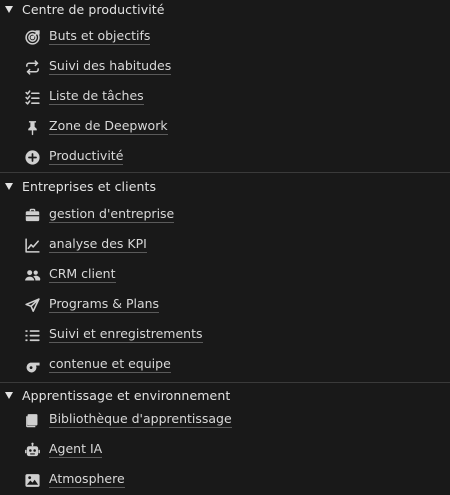 The width and height of the screenshot is (450, 495). Describe the element at coordinates (225, 480) in the screenshot. I see `nav-item-atmosphere: Atmosphere` at that location.